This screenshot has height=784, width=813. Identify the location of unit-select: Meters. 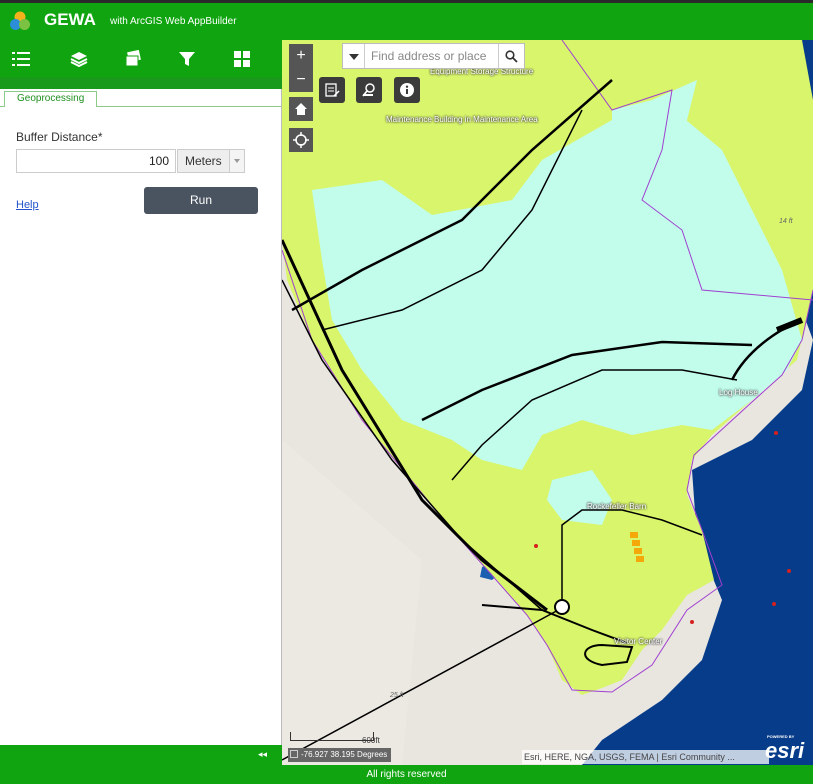
(211, 161).